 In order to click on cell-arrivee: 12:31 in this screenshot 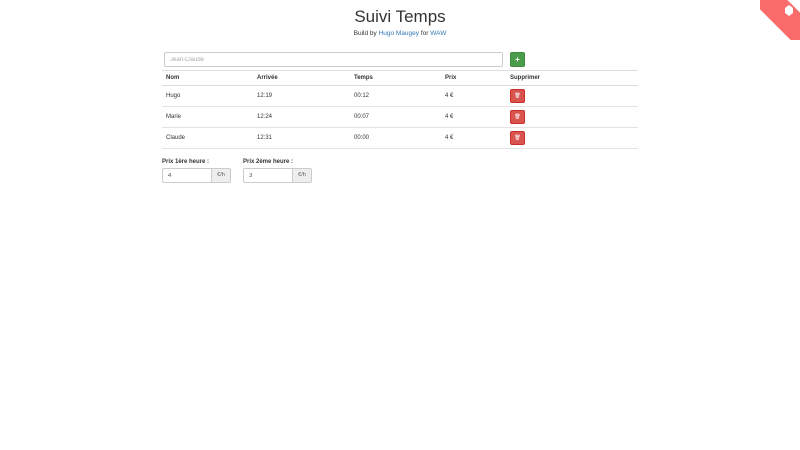, I will do `click(301, 138)`.